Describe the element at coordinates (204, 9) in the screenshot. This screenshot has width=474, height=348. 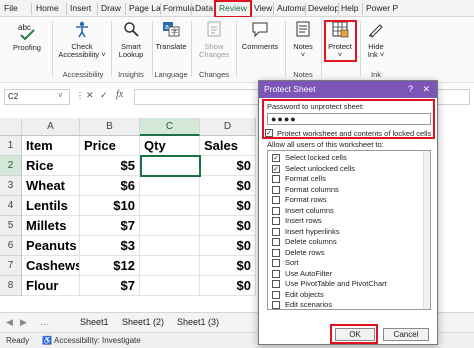
I see `tab-data: Data` at that location.